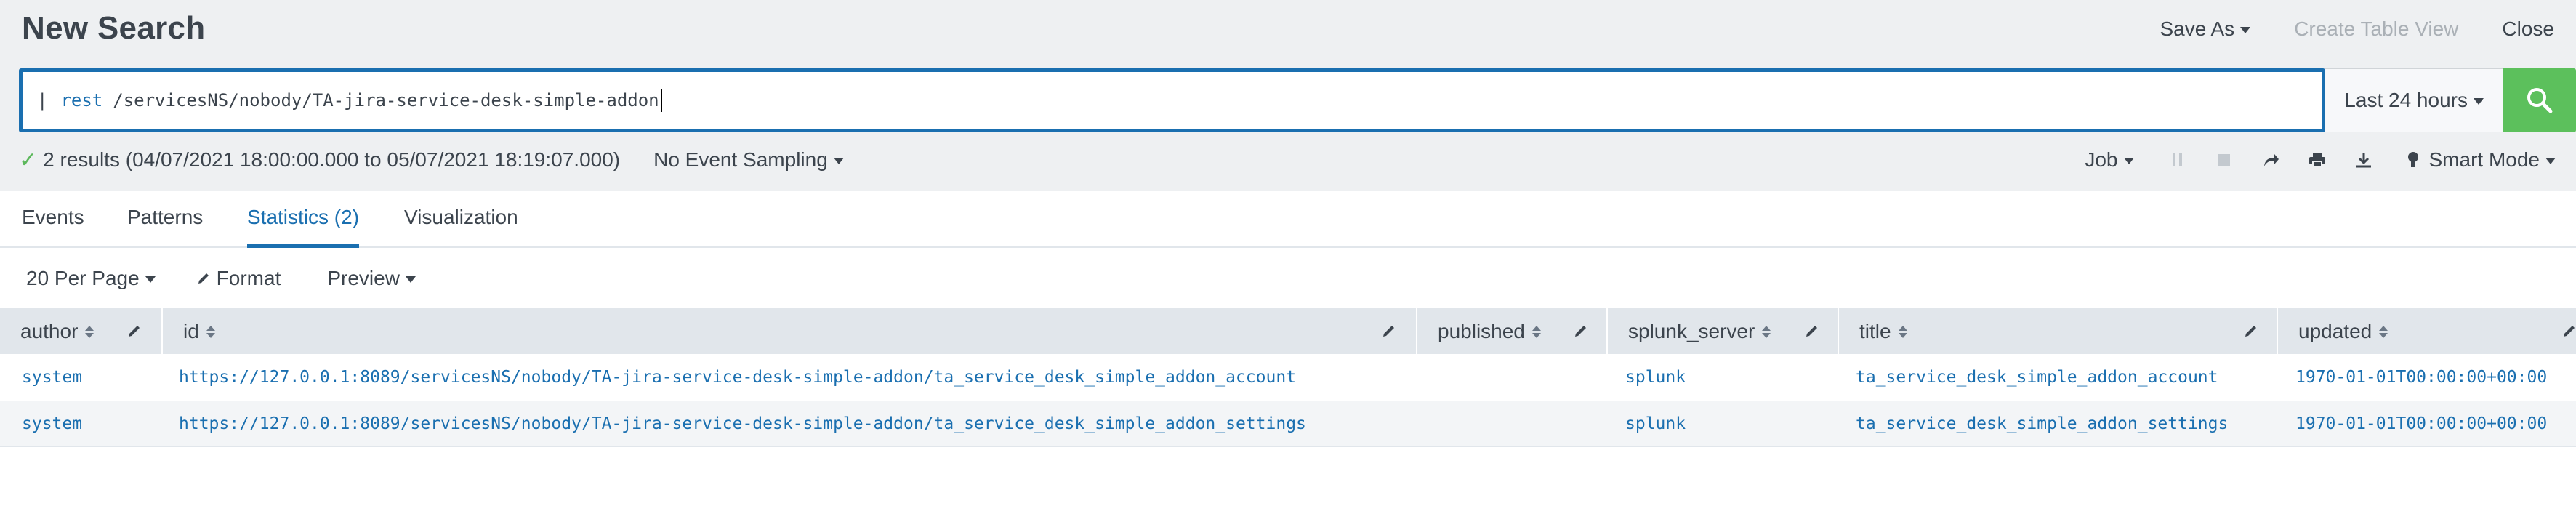 This screenshot has width=2576, height=506. Describe the element at coordinates (2406, 100) in the screenshot. I see `time-range-label: Last 24 hours` at that location.